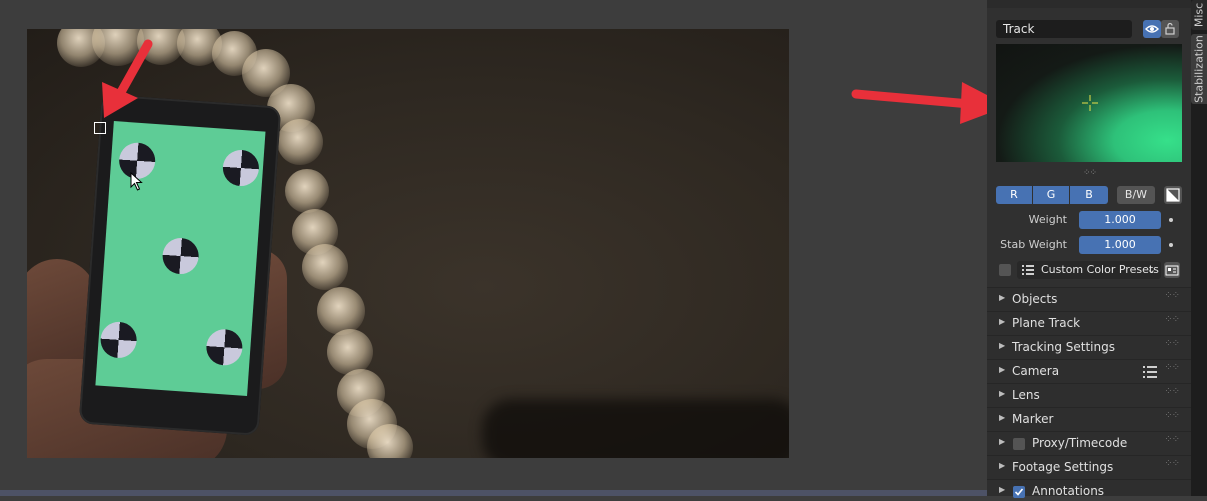 The image size is (1207, 501). What do you see at coordinates (1089, 488) in the screenshot?
I see `panel-annotations: ▶ Annotations` at bounding box center [1089, 488].